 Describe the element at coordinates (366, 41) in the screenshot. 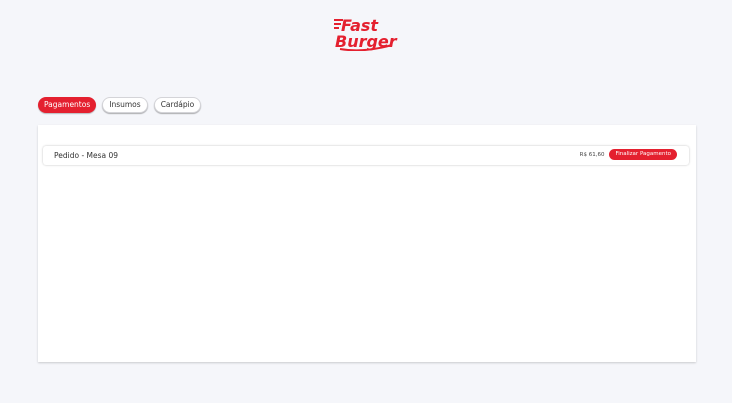

I see `logo-line2: Burger` at that location.